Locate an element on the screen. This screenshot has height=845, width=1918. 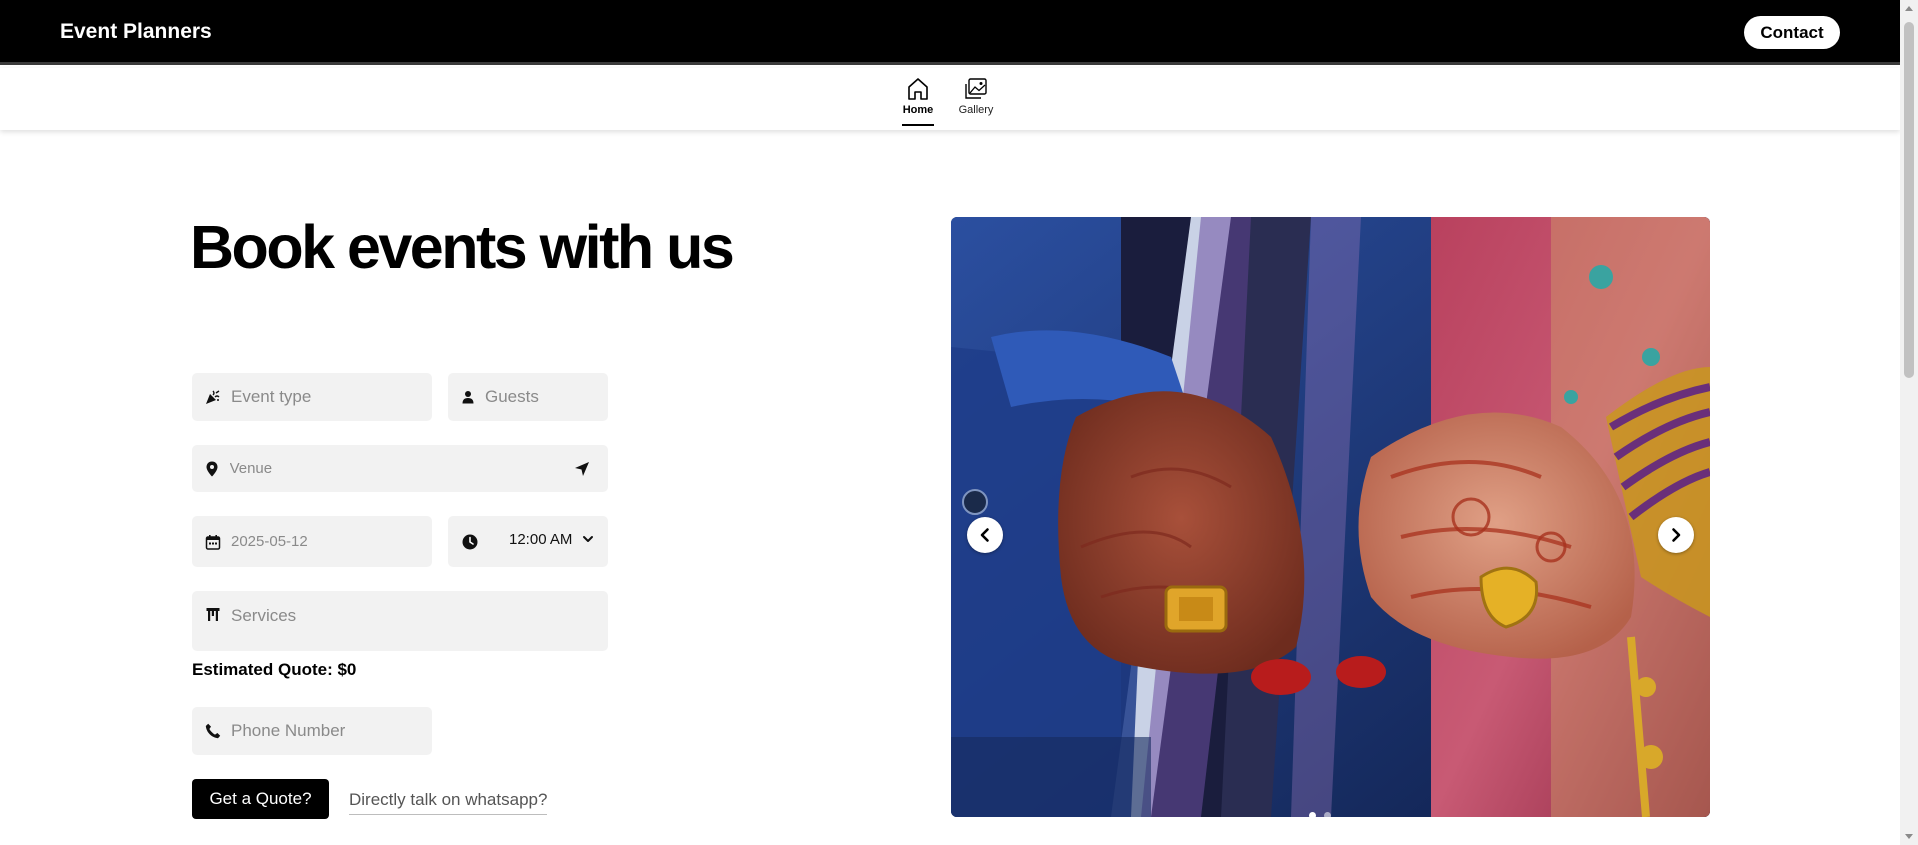
chevron-right-icon is located at coordinates (1676, 535).